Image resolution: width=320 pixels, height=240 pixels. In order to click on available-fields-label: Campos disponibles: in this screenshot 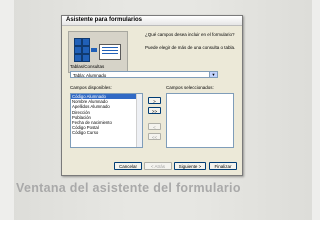, I will do `click(91, 87)`.